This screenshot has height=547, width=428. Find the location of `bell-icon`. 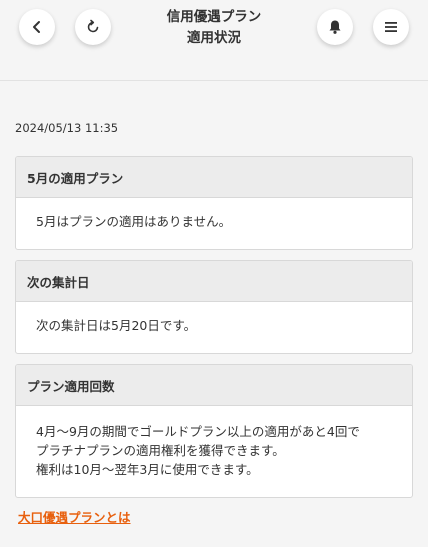

bell-icon is located at coordinates (335, 27).